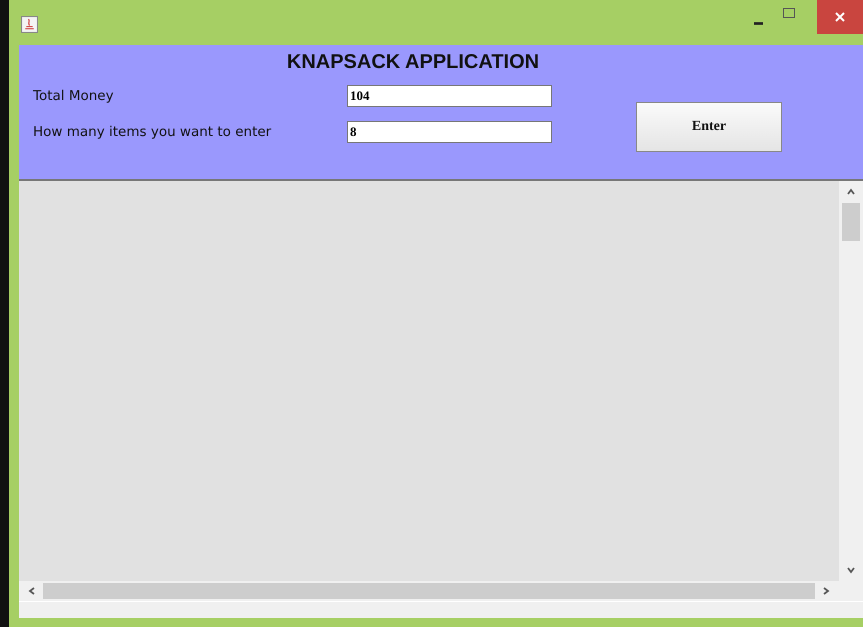 The width and height of the screenshot is (863, 627). Describe the element at coordinates (449, 132) in the screenshot. I see `input-field: 8` at that location.